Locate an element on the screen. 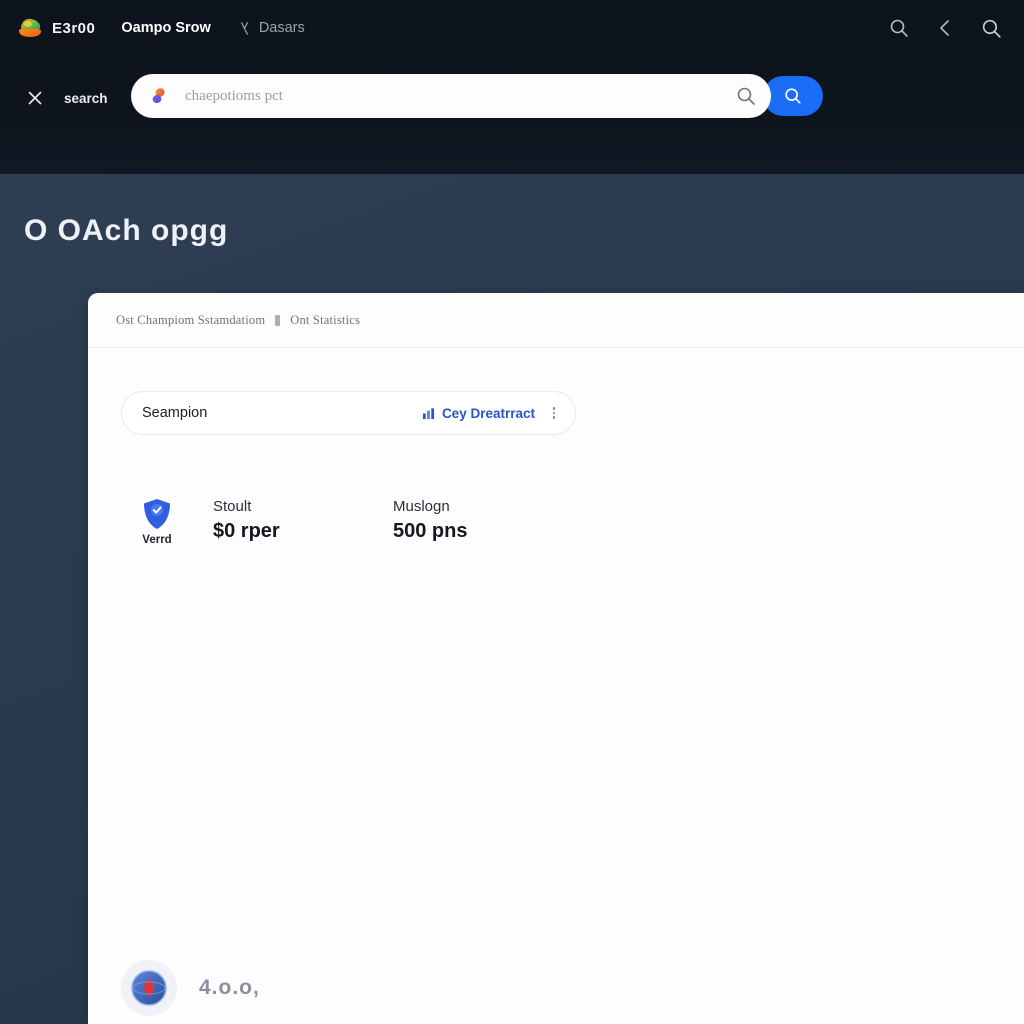 This screenshot has height=1024, width=1024. verified-shield-icon is located at coordinates (157, 514).